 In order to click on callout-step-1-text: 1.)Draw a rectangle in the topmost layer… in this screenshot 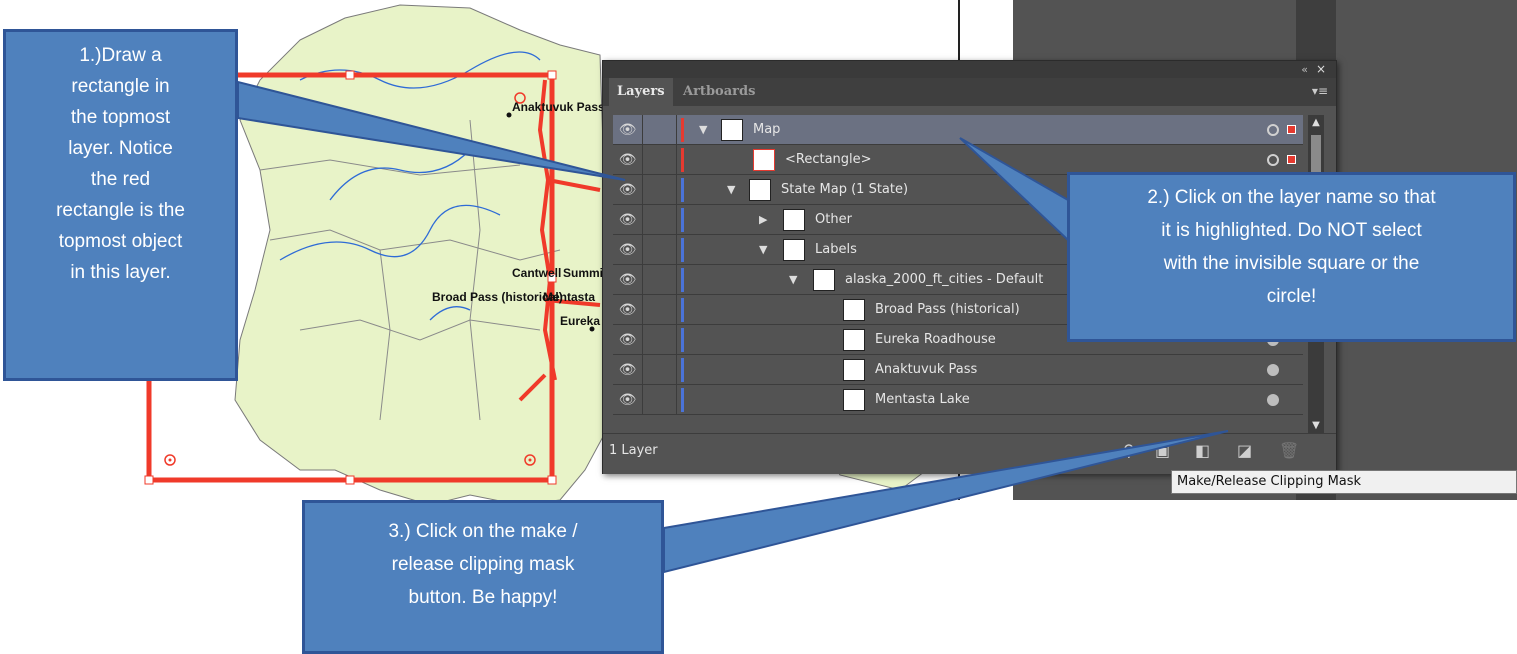, I will do `click(120, 164)`.